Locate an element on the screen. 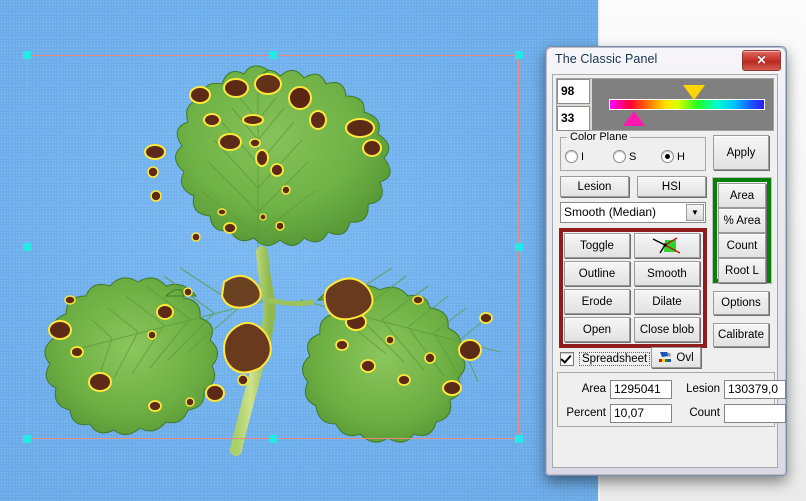  radio-color-plane-h: H is located at coordinates (673, 156).